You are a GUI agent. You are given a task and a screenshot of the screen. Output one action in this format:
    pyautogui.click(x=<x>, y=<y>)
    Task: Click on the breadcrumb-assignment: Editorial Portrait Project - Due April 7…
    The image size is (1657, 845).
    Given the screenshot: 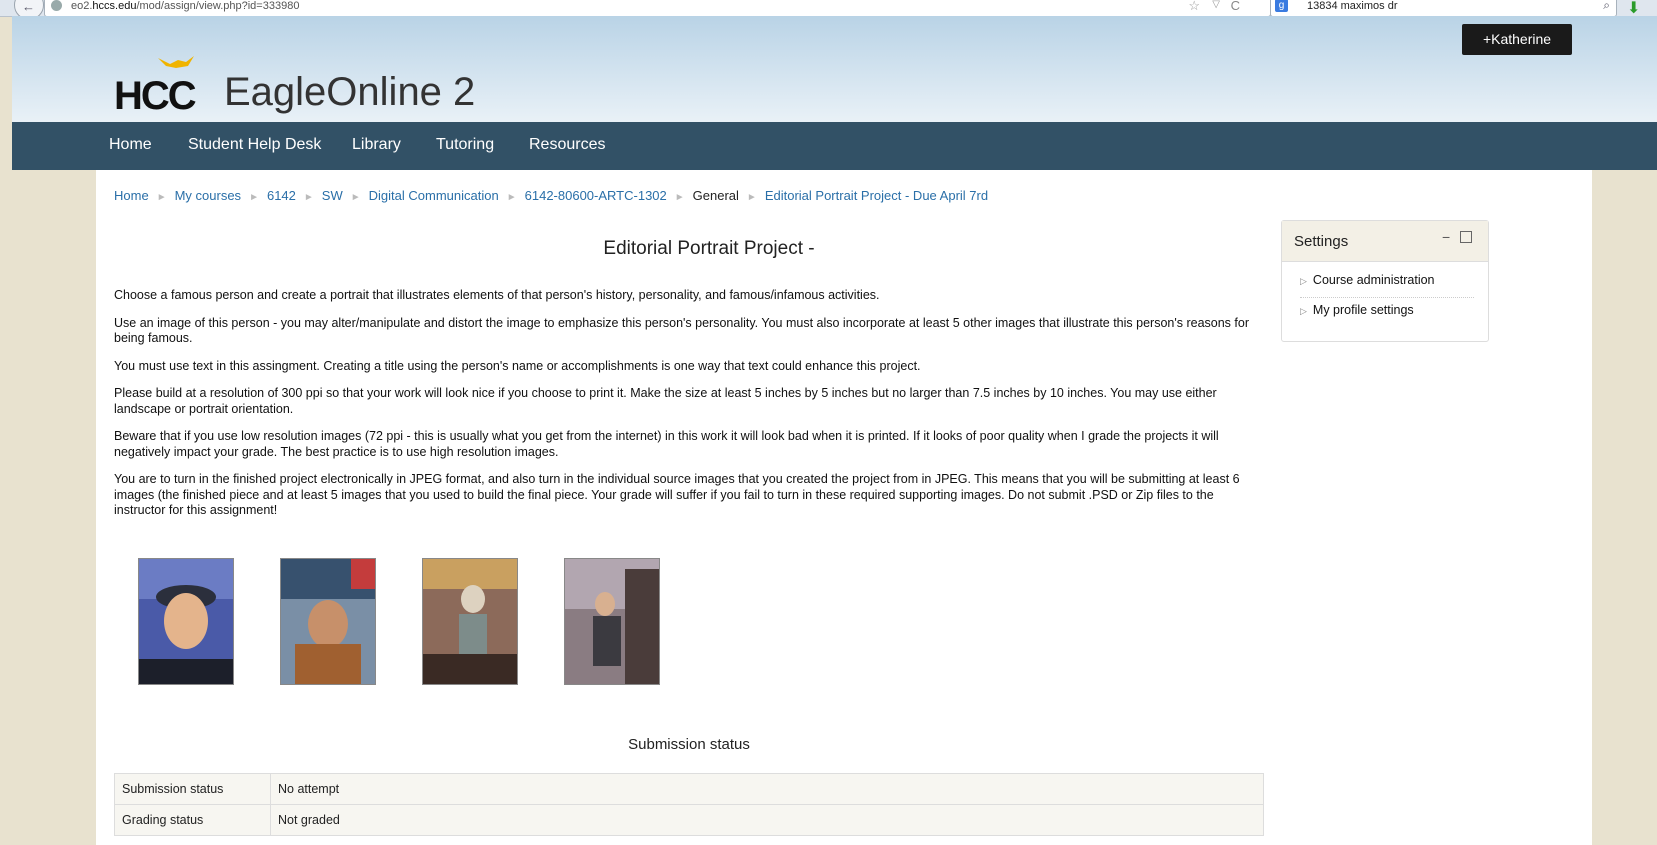 What is the action you would take?
    pyautogui.click(x=876, y=195)
    